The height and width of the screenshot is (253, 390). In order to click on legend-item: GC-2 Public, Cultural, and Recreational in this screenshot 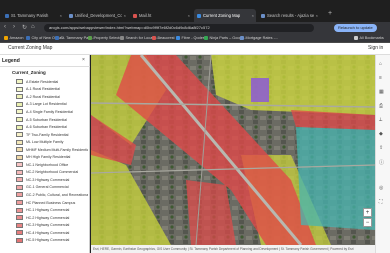, I will do `click(52, 195)`.